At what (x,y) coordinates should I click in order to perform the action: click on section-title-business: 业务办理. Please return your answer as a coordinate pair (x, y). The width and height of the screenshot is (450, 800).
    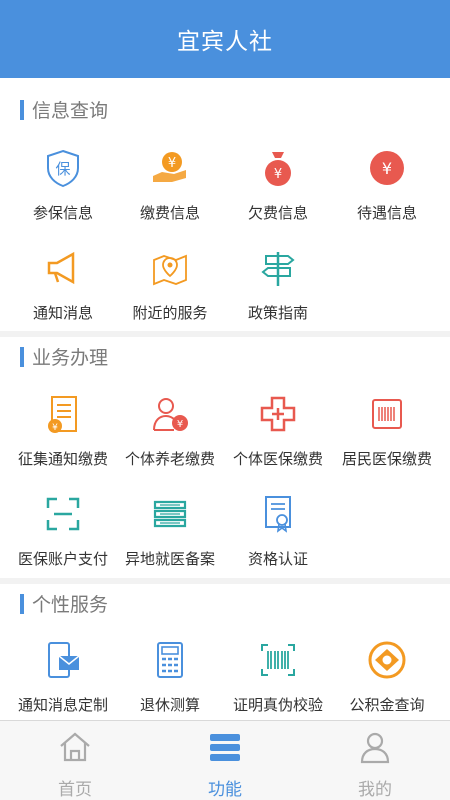
    Looking at the image, I should click on (64, 356).